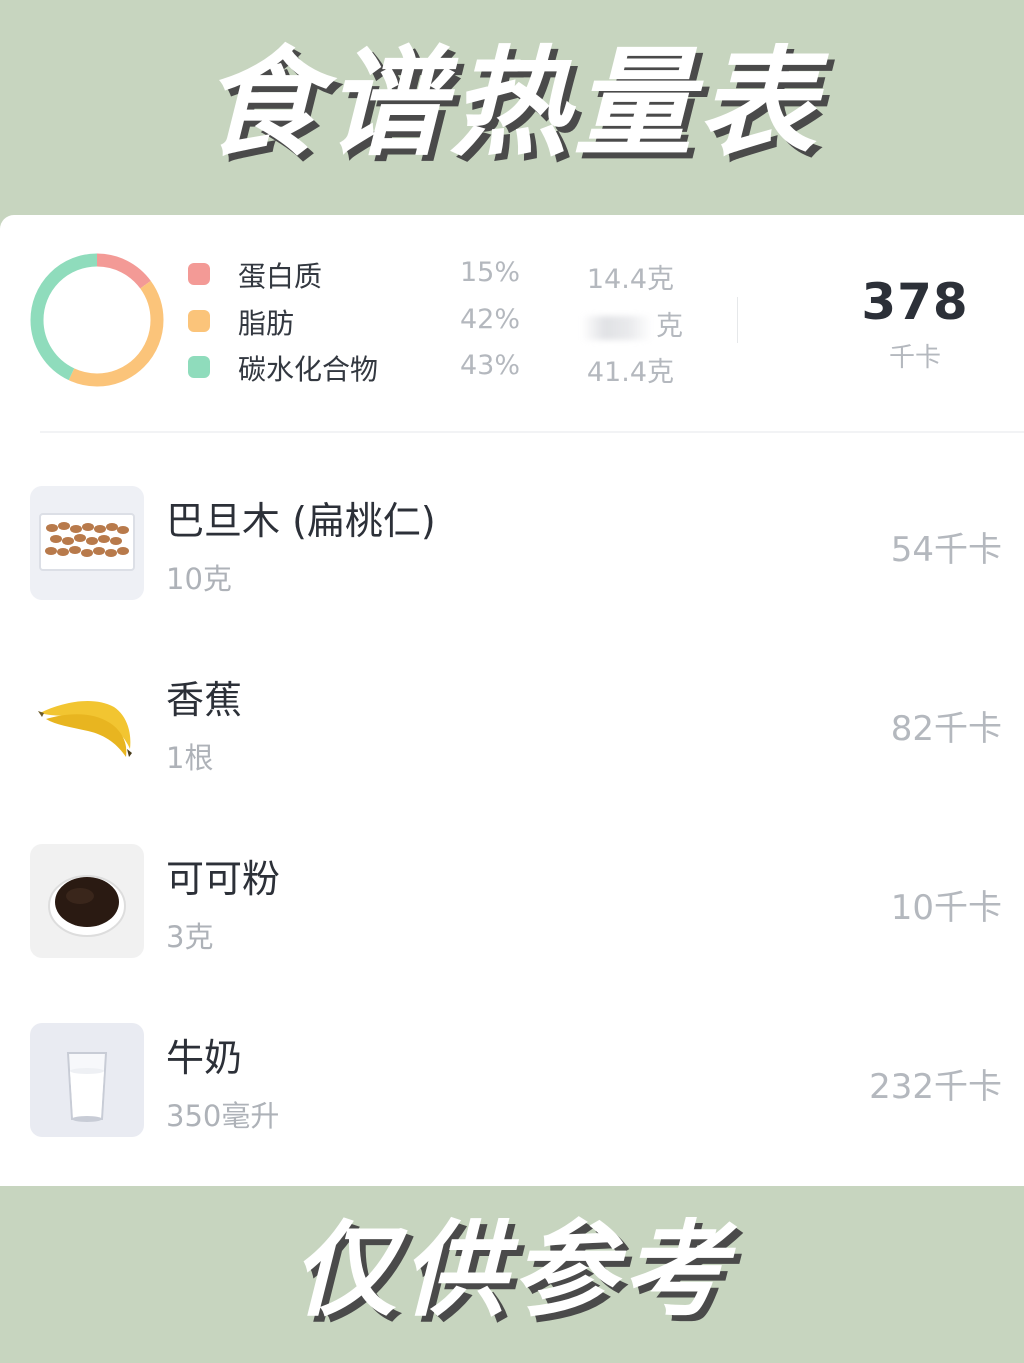  I want to click on cocoa-powder-icon, so click(87, 901).